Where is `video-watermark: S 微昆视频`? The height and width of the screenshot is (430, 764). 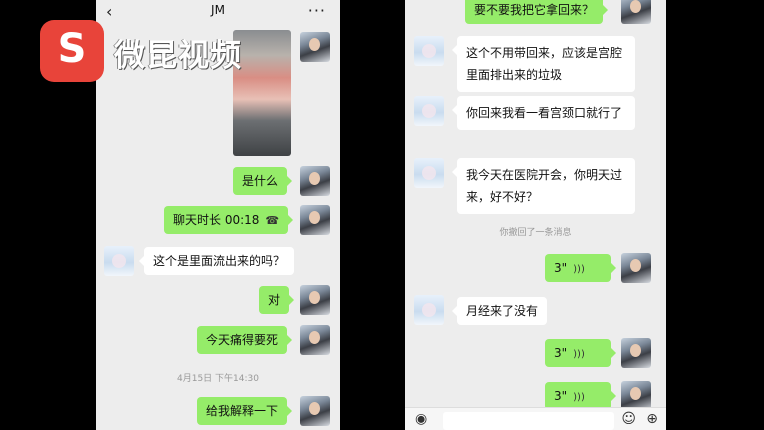 video-watermark: S 微昆视频 is located at coordinates (190, 51).